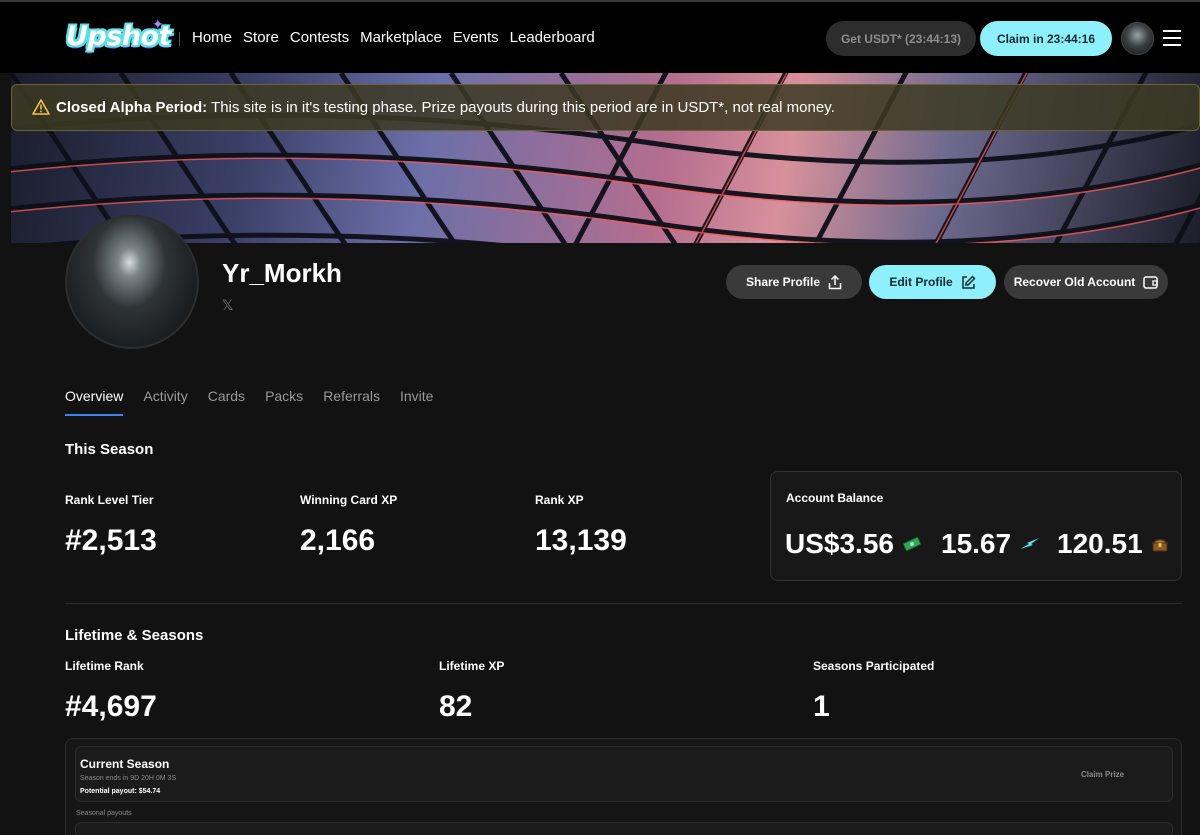 Image resolution: width=1200 pixels, height=835 pixels. Describe the element at coordinates (581, 540) in the screenshot. I see `rank-xp-value: 13,139` at that location.